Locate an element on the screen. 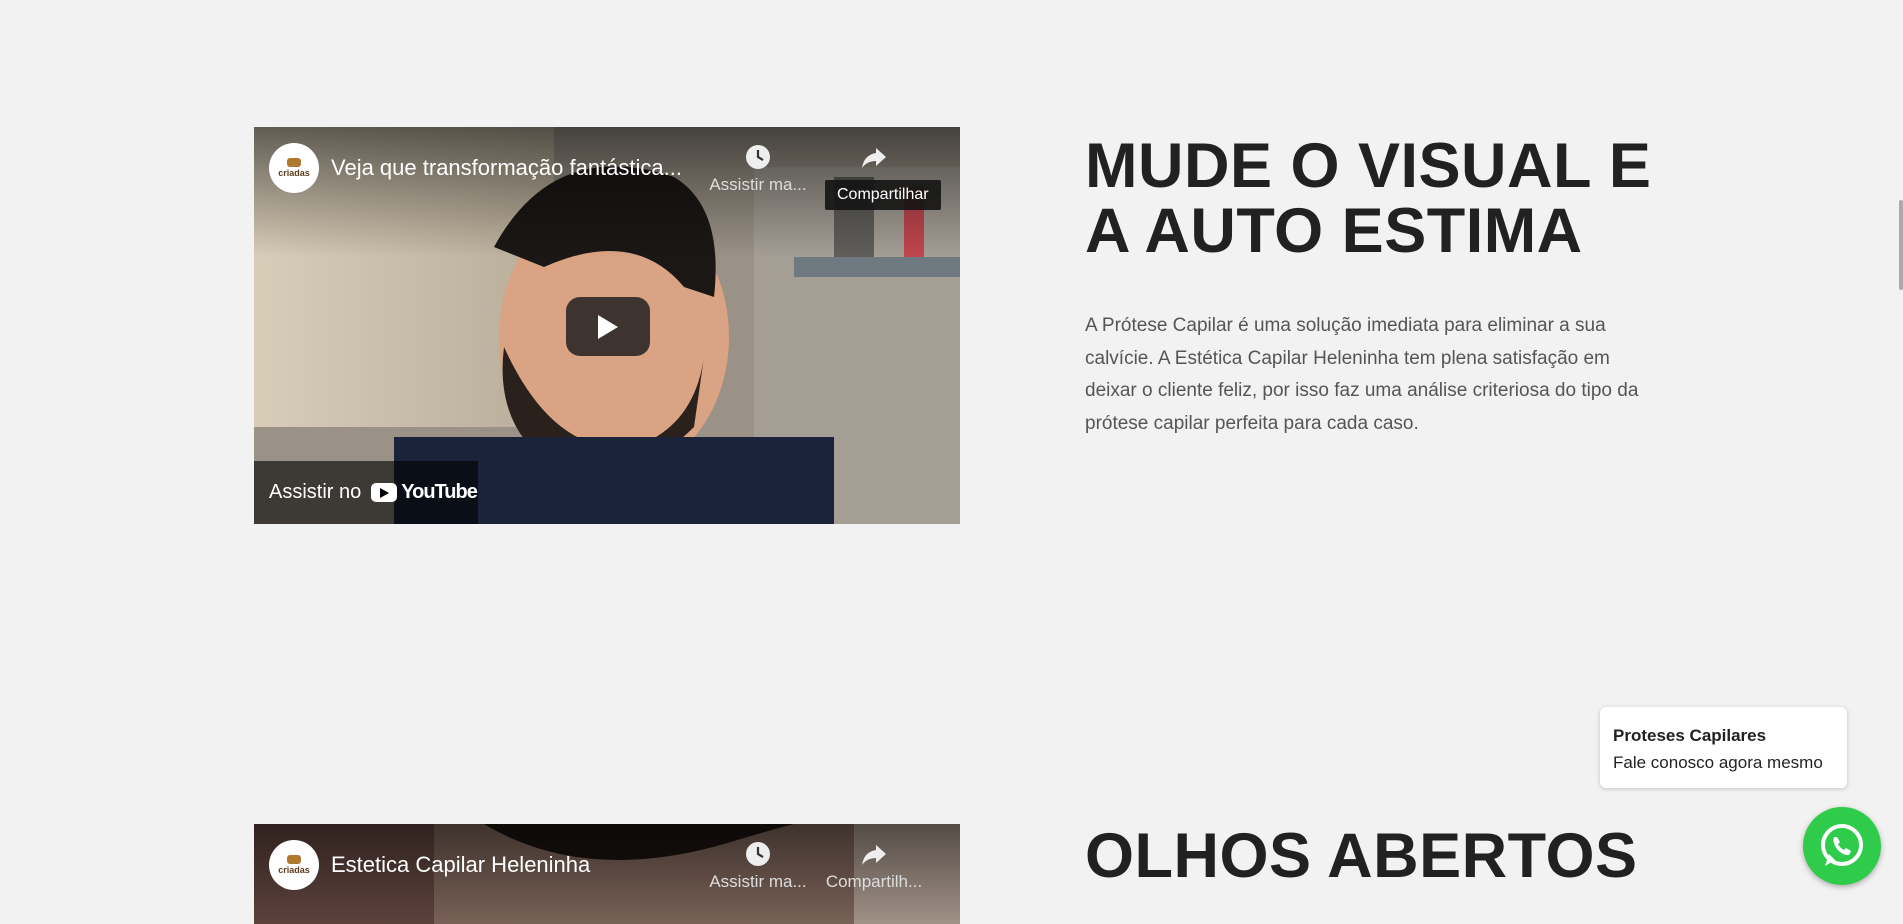 This screenshot has height=924, width=1903. youtube-logo: YouTube is located at coordinates (424, 492).